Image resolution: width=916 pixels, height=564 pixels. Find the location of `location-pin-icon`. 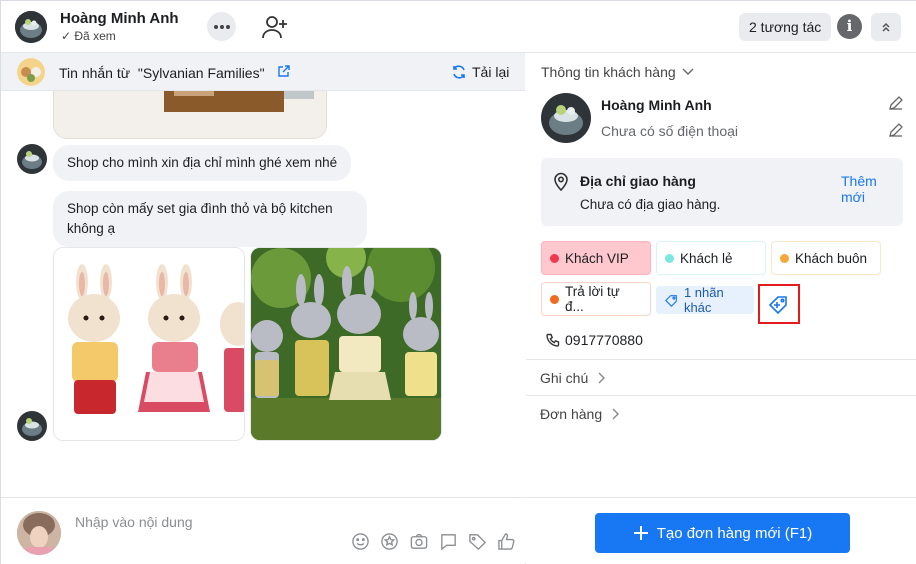

location-pin-icon is located at coordinates (561, 181).